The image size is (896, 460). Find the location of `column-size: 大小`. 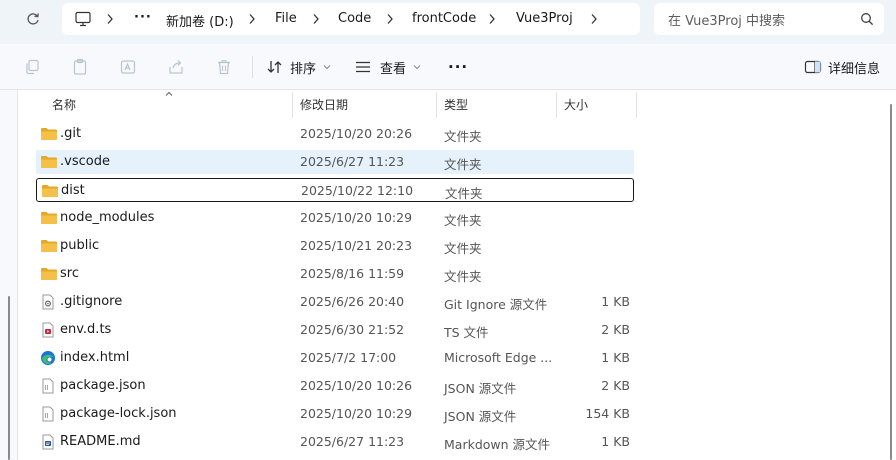

column-size: 大小 is located at coordinates (576, 104).